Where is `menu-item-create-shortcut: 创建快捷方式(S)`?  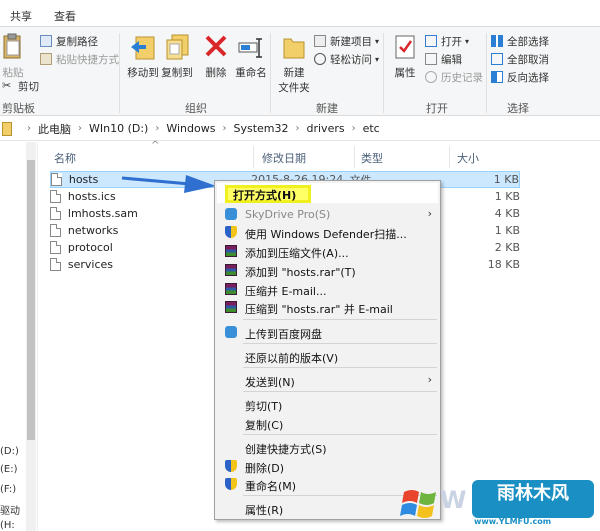 menu-item-create-shortcut: 创建快捷方式(S) is located at coordinates (327, 447).